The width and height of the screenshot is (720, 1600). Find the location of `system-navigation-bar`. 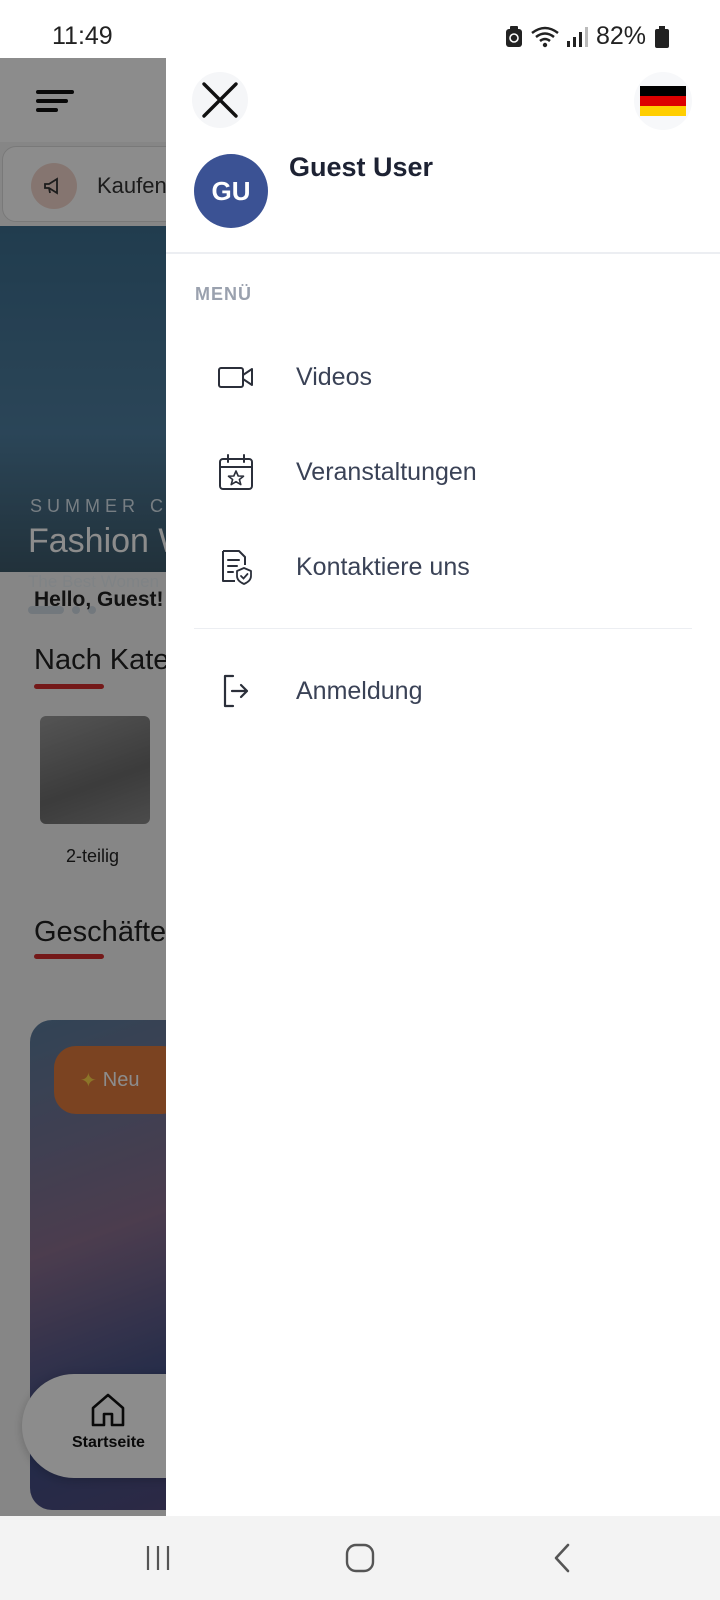

system-navigation-bar is located at coordinates (360, 1558).